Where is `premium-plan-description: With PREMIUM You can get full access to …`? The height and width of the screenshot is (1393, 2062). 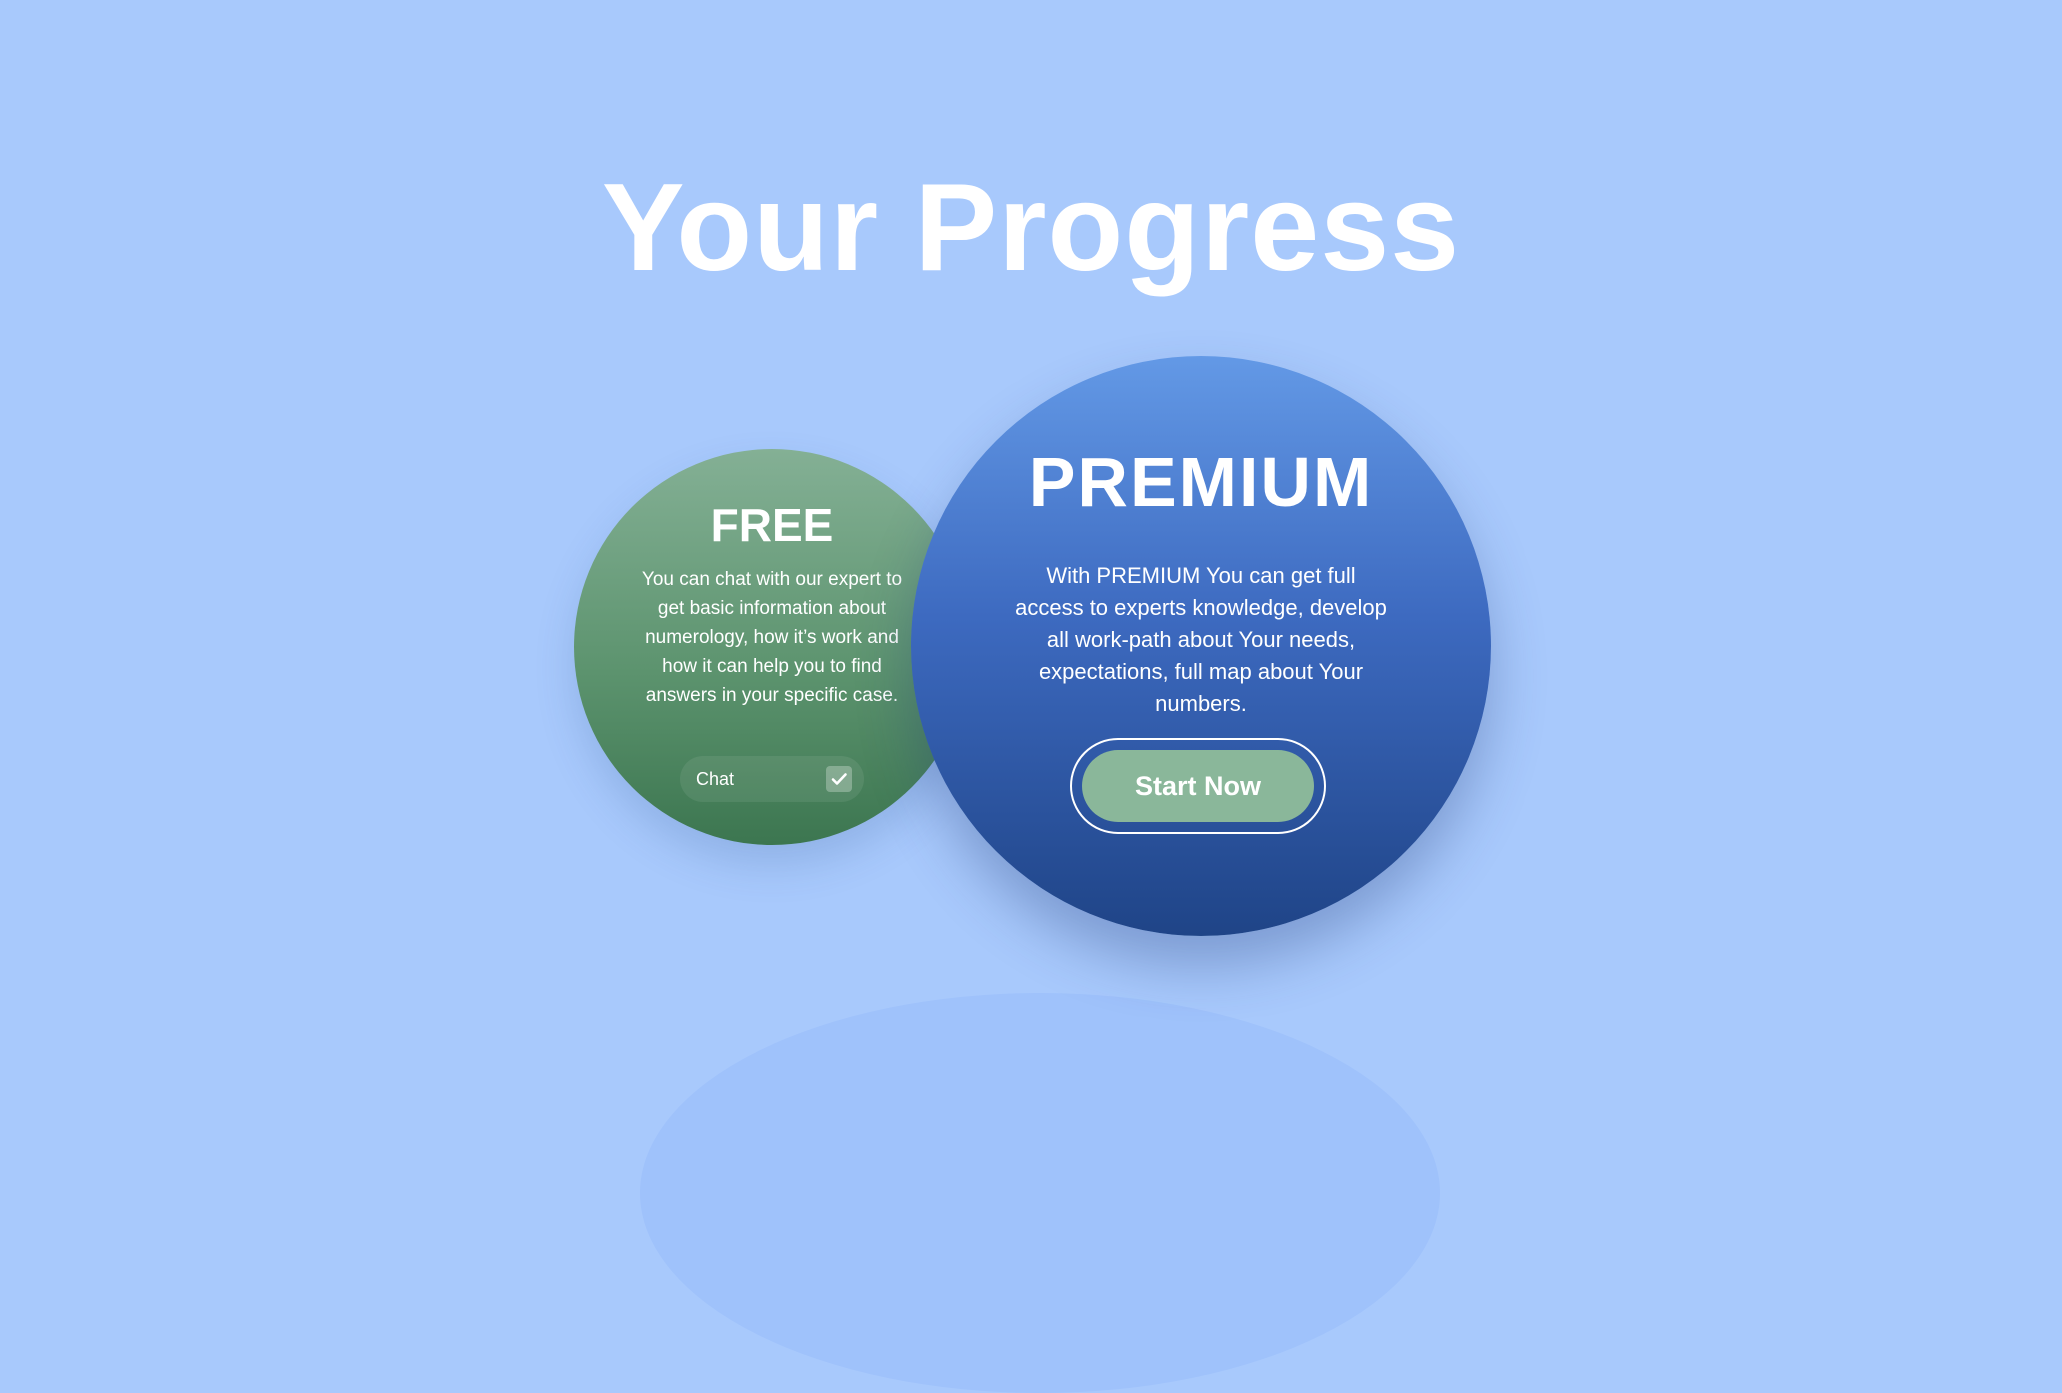 premium-plan-description: With PREMIUM You can get full access to … is located at coordinates (1201, 639).